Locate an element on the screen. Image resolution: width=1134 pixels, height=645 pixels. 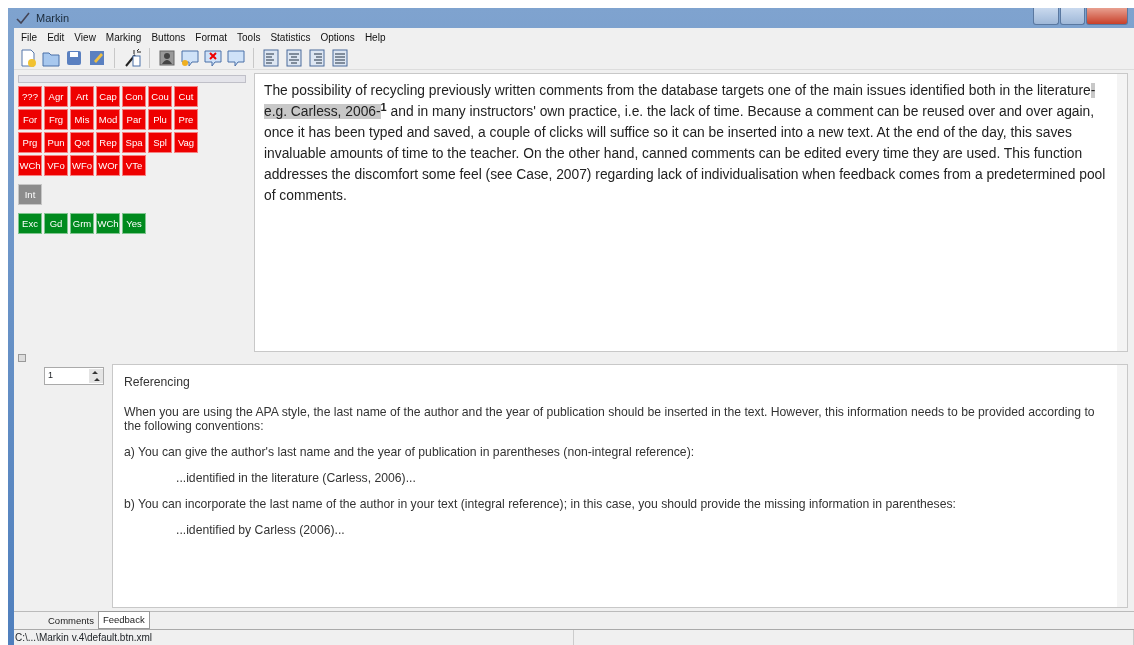
menu-item: File is located at coordinates (29, 37).